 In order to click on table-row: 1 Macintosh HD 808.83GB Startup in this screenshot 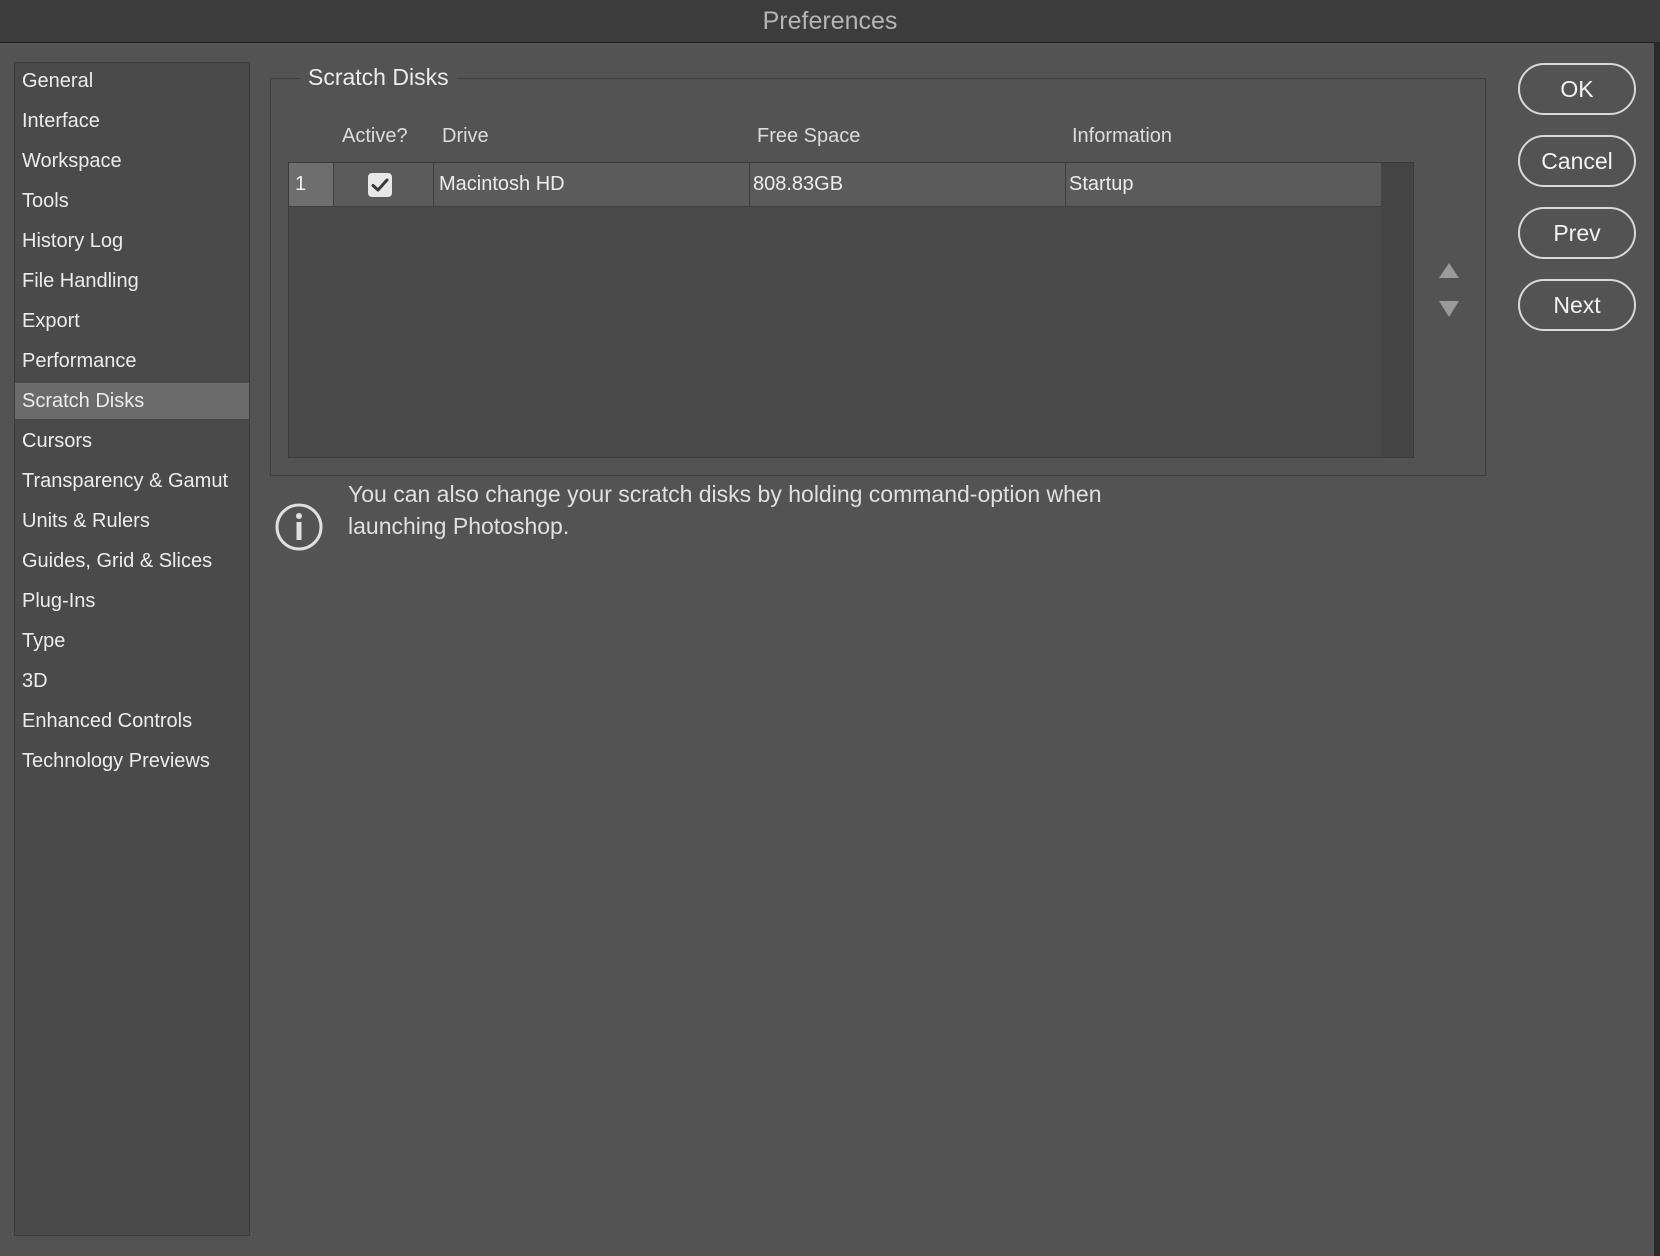, I will do `click(835, 185)`.